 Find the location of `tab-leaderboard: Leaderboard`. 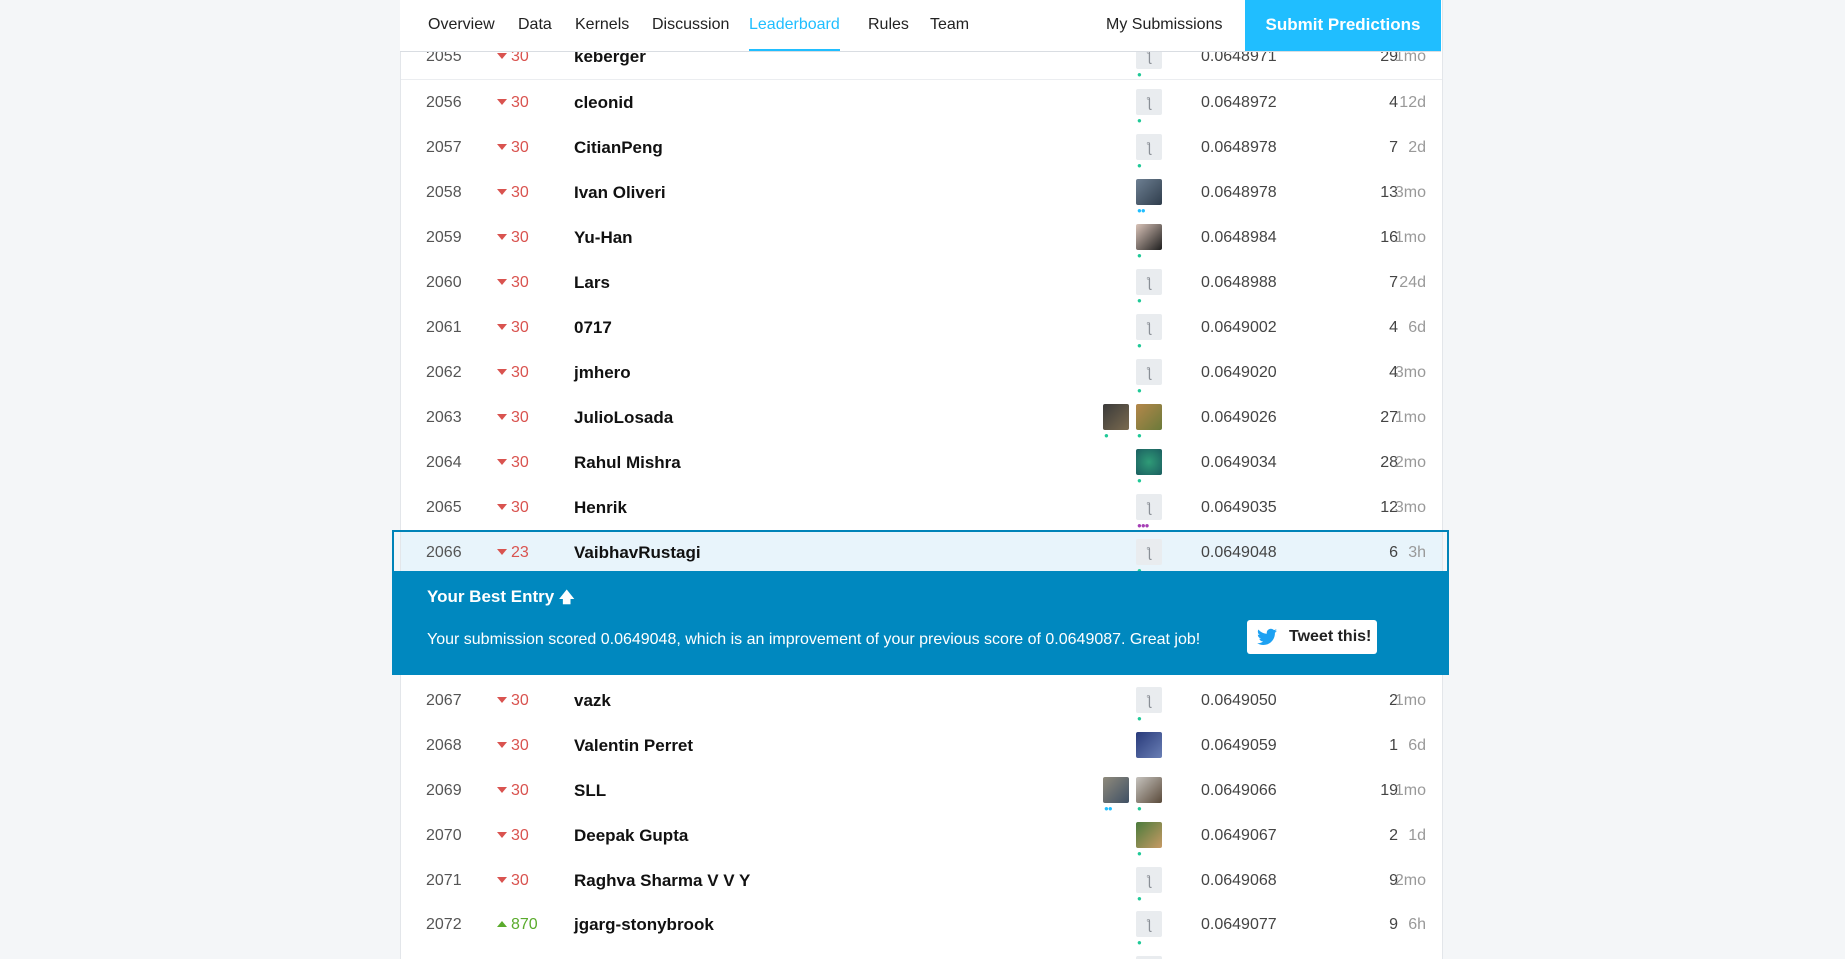

tab-leaderboard: Leaderboard is located at coordinates (794, 25).